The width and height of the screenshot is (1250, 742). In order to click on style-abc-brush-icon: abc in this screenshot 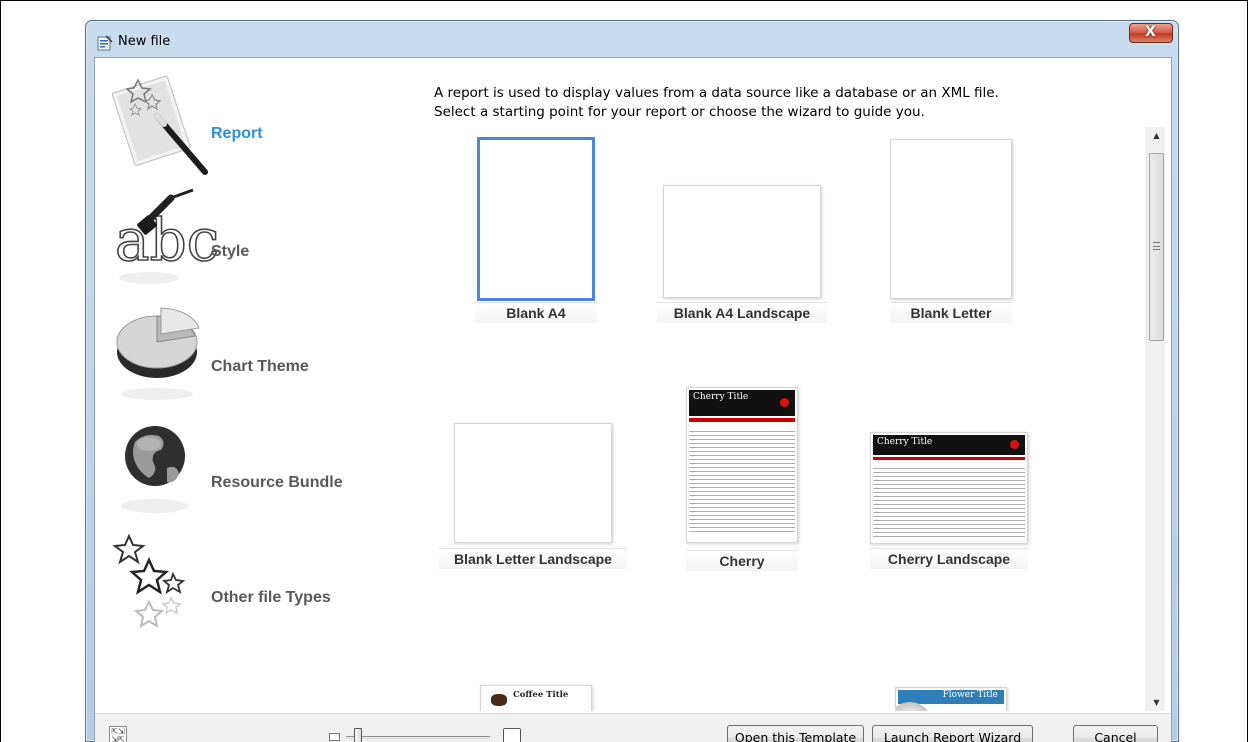, I will do `click(166, 236)`.